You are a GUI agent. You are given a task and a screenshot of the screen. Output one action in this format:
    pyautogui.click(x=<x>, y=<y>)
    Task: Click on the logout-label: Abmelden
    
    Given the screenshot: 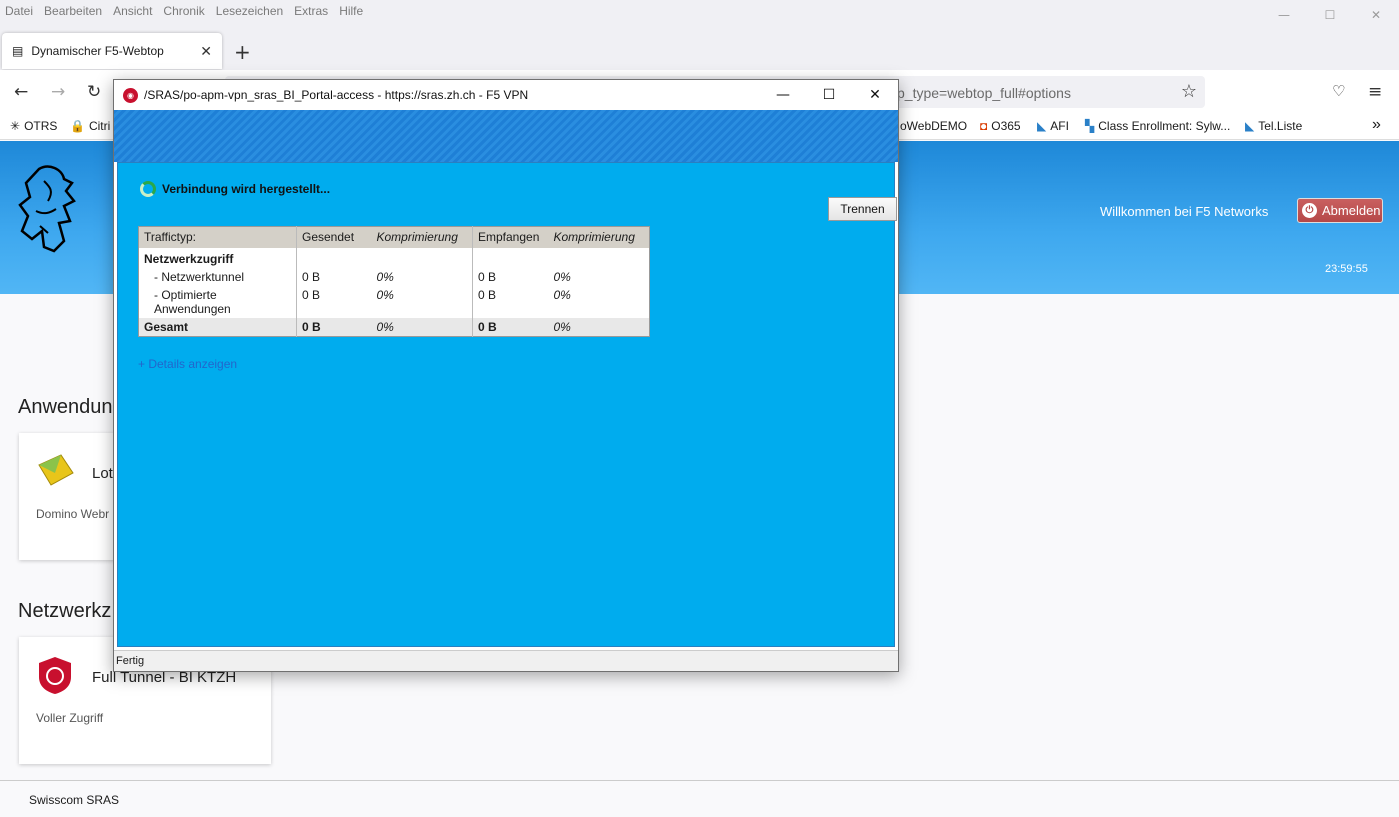 What is the action you would take?
    pyautogui.click(x=1351, y=210)
    